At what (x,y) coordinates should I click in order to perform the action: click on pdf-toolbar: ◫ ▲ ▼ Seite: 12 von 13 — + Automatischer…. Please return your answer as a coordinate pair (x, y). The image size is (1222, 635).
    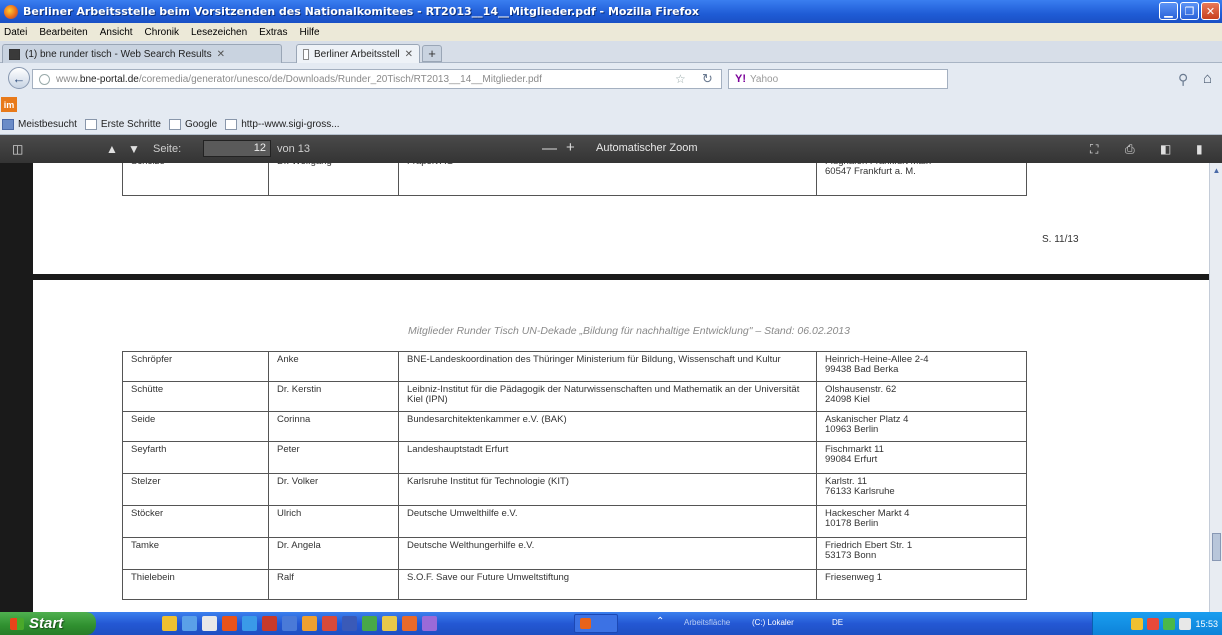
    Looking at the image, I should click on (611, 149).